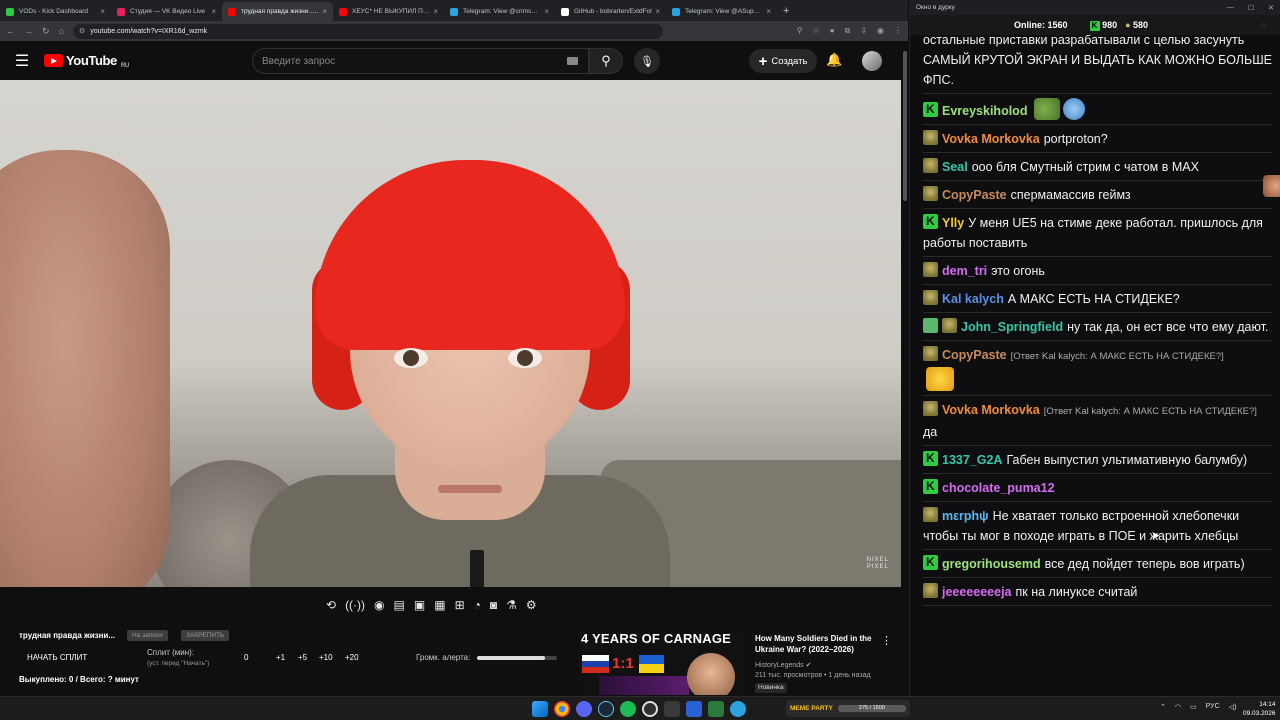 The image size is (1280, 720). I want to click on chat-username: chocolate_puma12, so click(998, 488).